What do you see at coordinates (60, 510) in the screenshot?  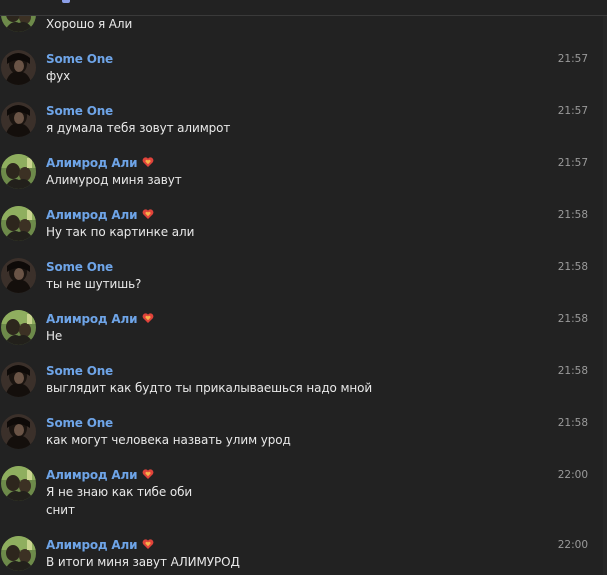 I see `message-text-continued: снит` at bounding box center [60, 510].